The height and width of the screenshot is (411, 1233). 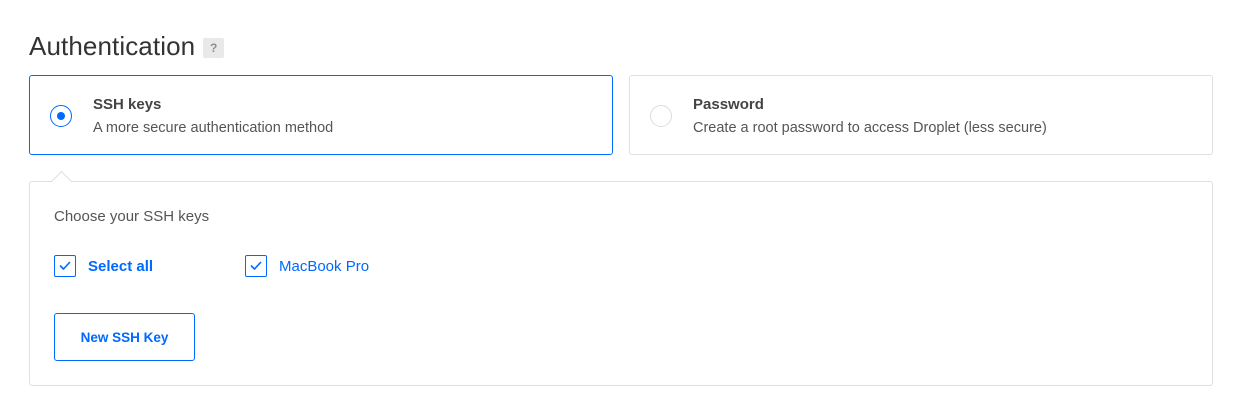 What do you see at coordinates (324, 266) in the screenshot?
I see `ssh-key-label: MacBook Pro` at bounding box center [324, 266].